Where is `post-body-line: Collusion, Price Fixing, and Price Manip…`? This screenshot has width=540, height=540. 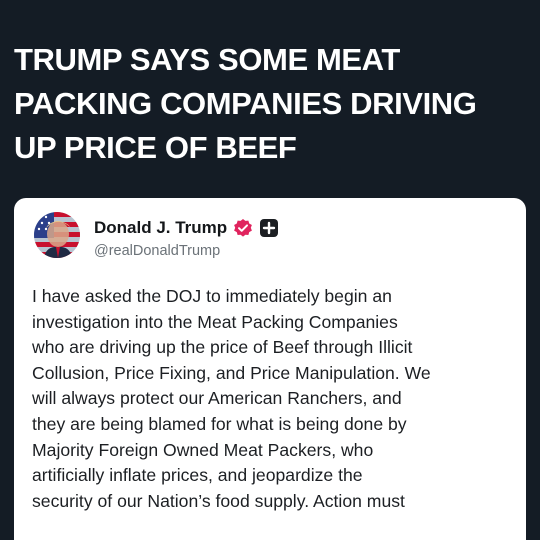 post-body-line: Collusion, Price Fixing, and Price Manip… is located at coordinates (231, 372).